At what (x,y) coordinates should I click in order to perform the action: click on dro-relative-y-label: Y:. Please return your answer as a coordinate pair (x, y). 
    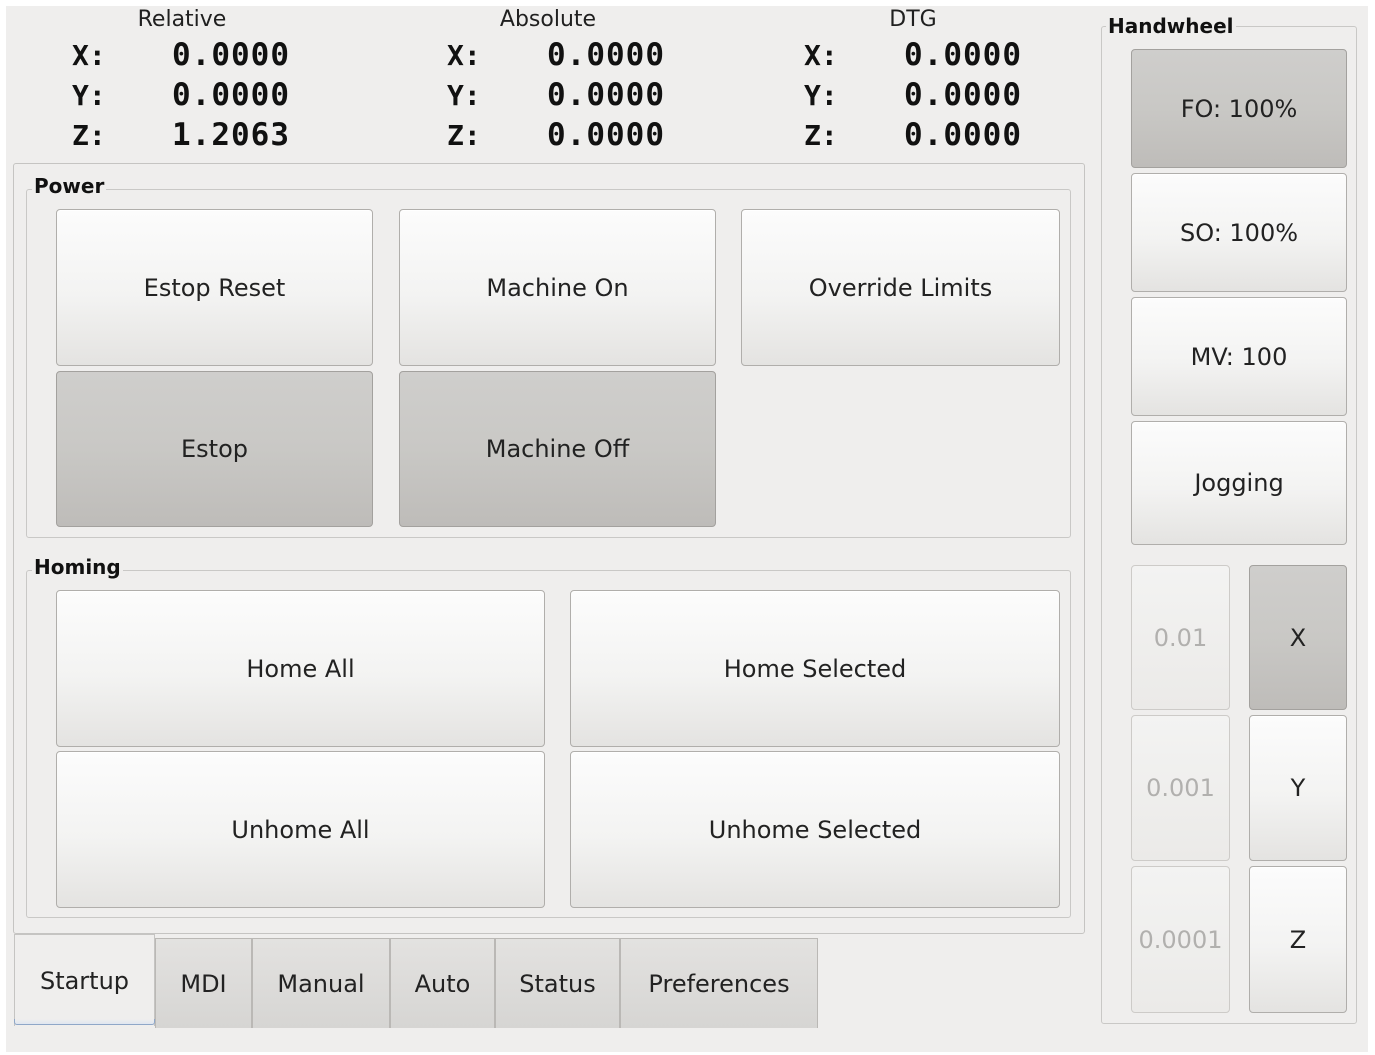
    Looking at the image, I should click on (89, 95).